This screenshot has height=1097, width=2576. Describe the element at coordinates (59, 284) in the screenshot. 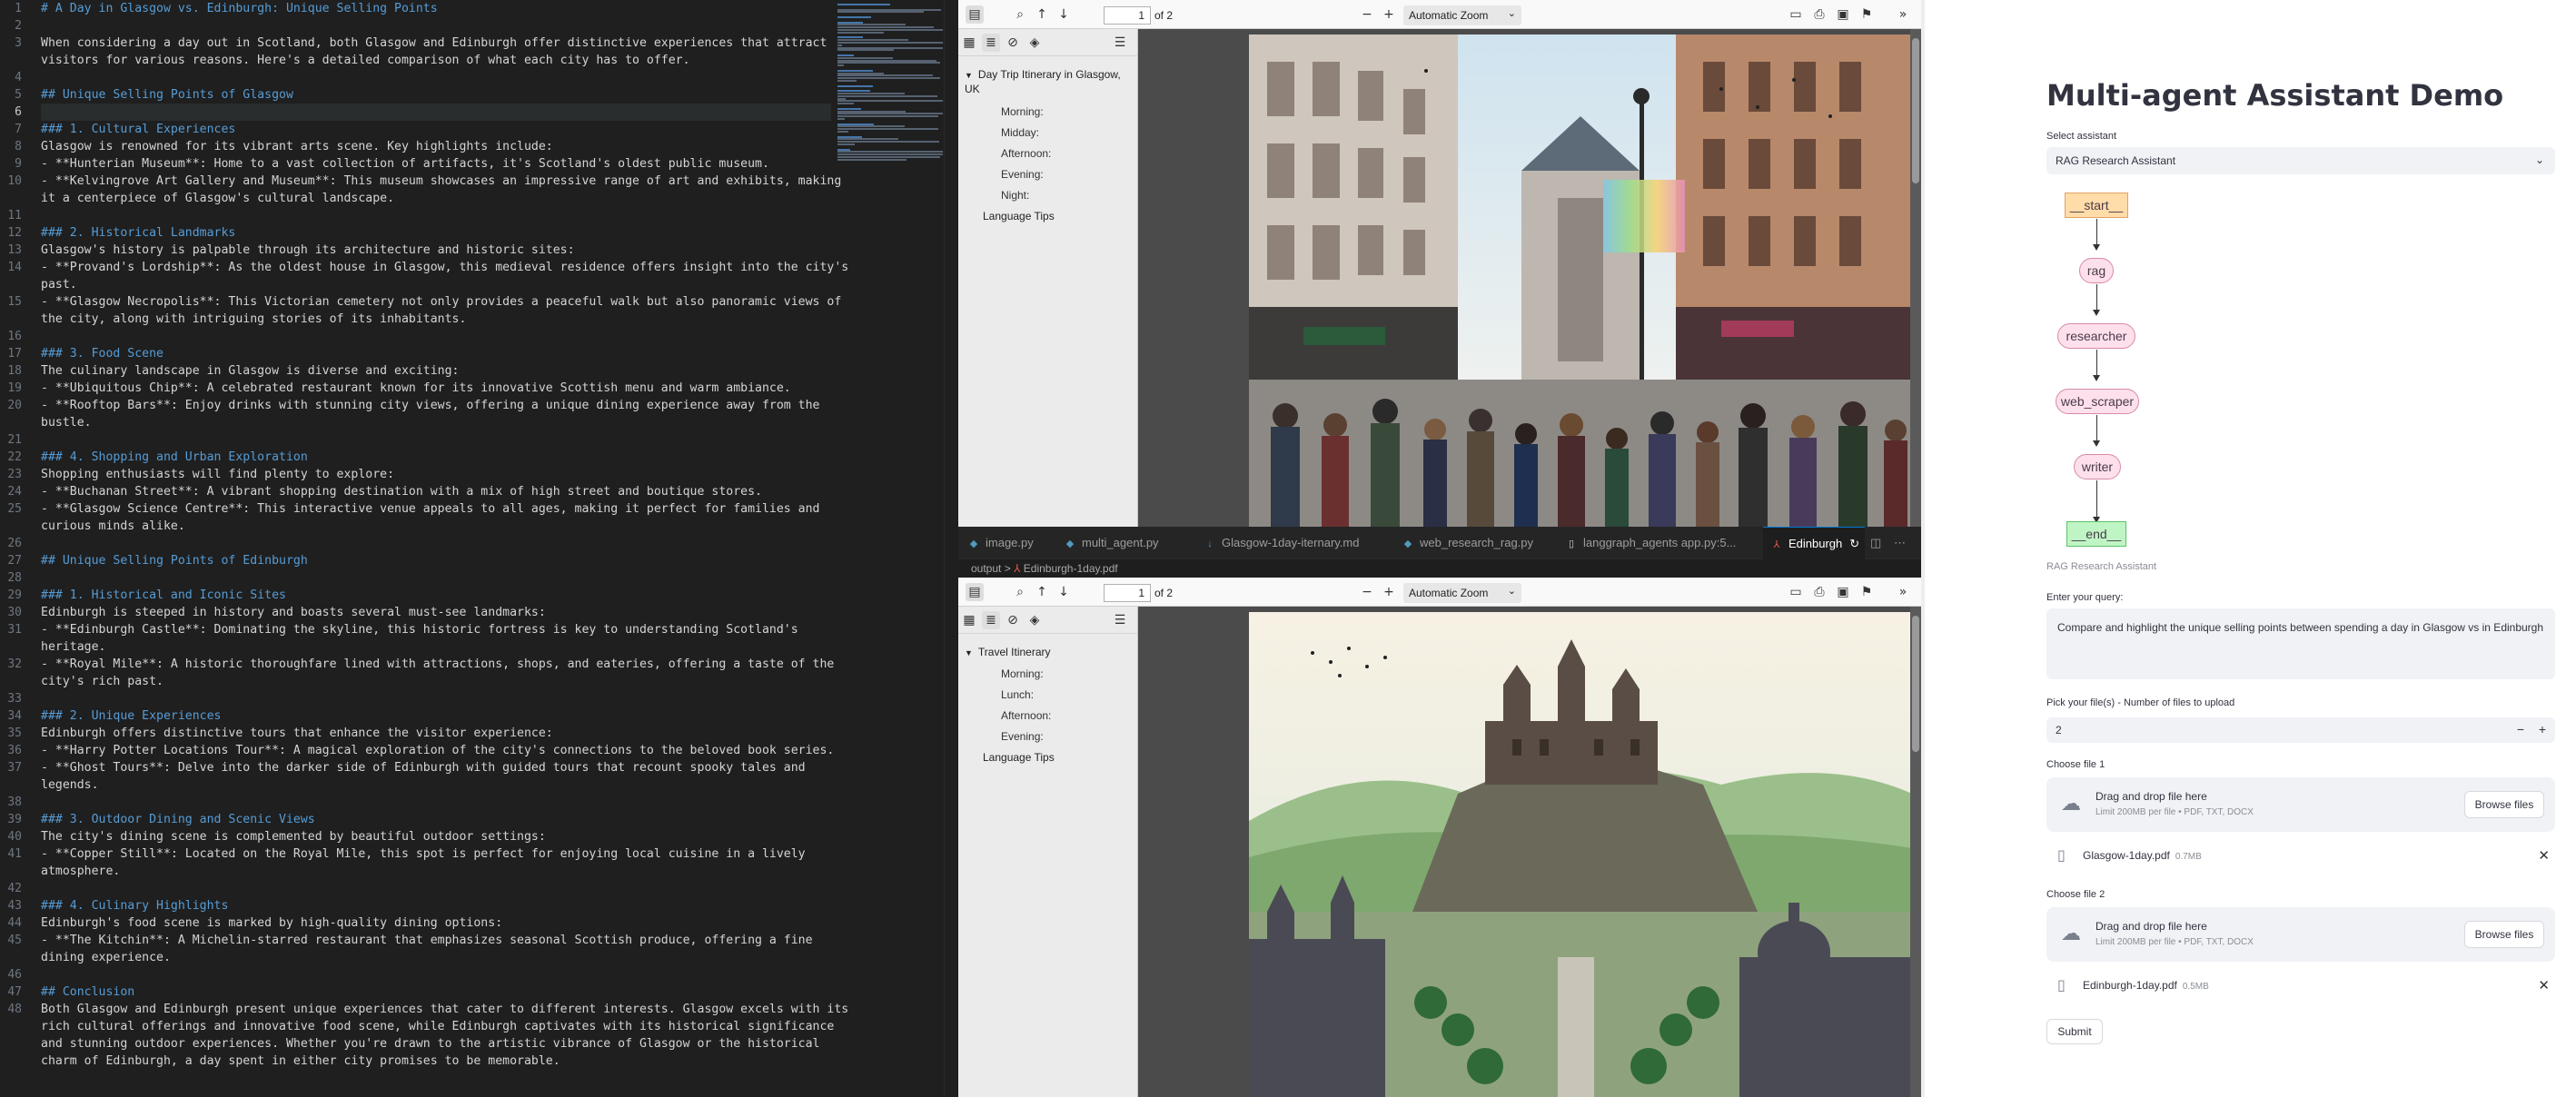

I see `code-line: past.` at that location.